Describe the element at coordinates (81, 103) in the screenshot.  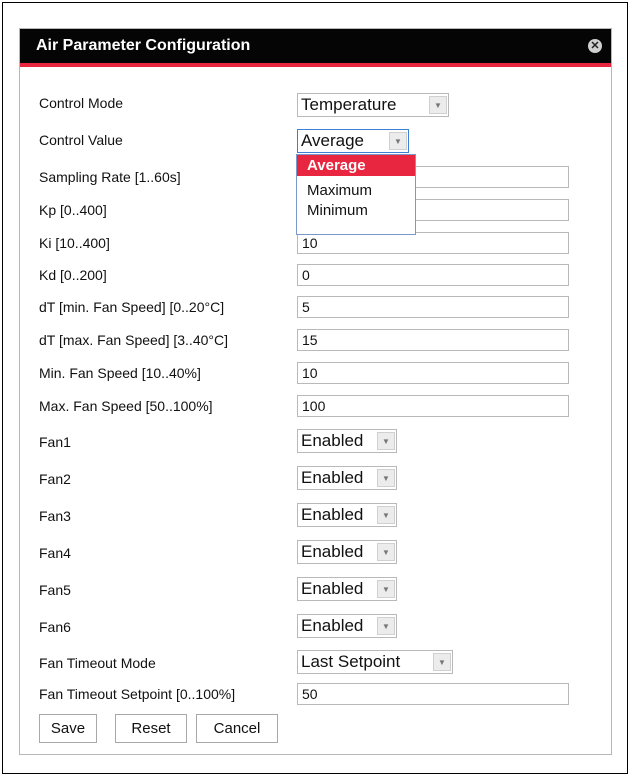
I see `control-mode-label: Control Mode` at that location.